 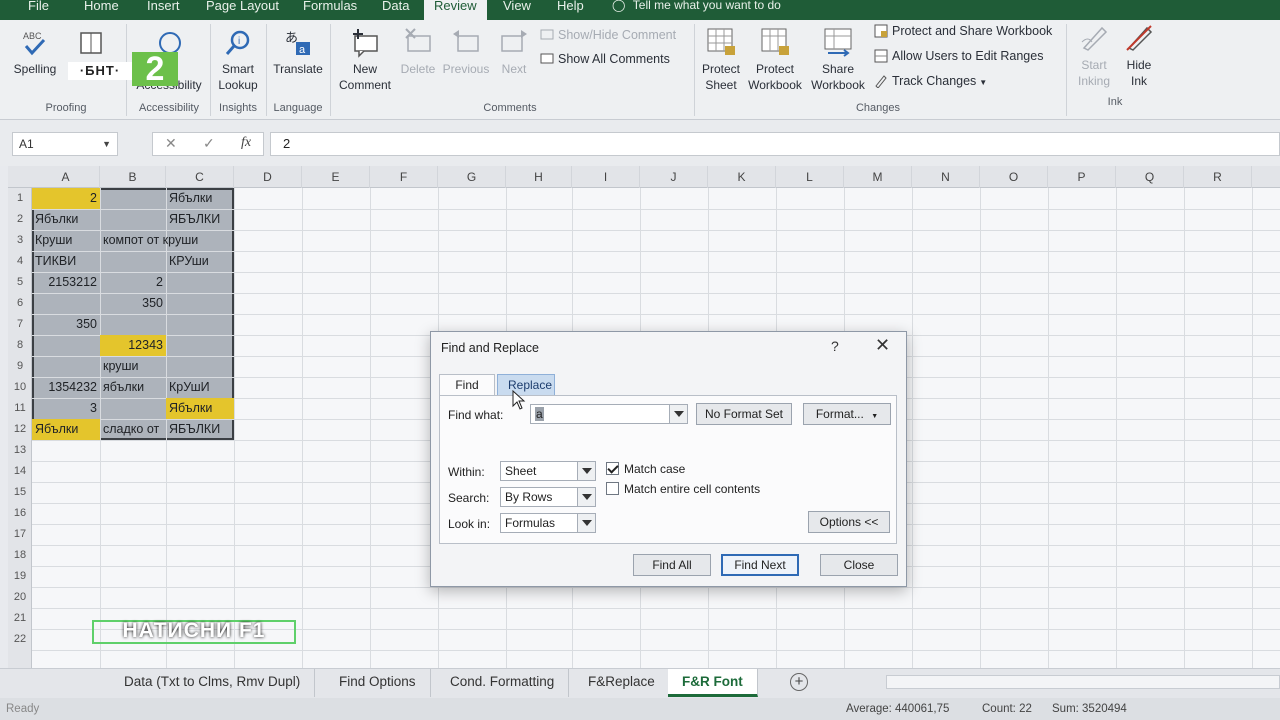 What do you see at coordinates (548, 471) in the screenshot?
I see `within-select: Sheet` at bounding box center [548, 471].